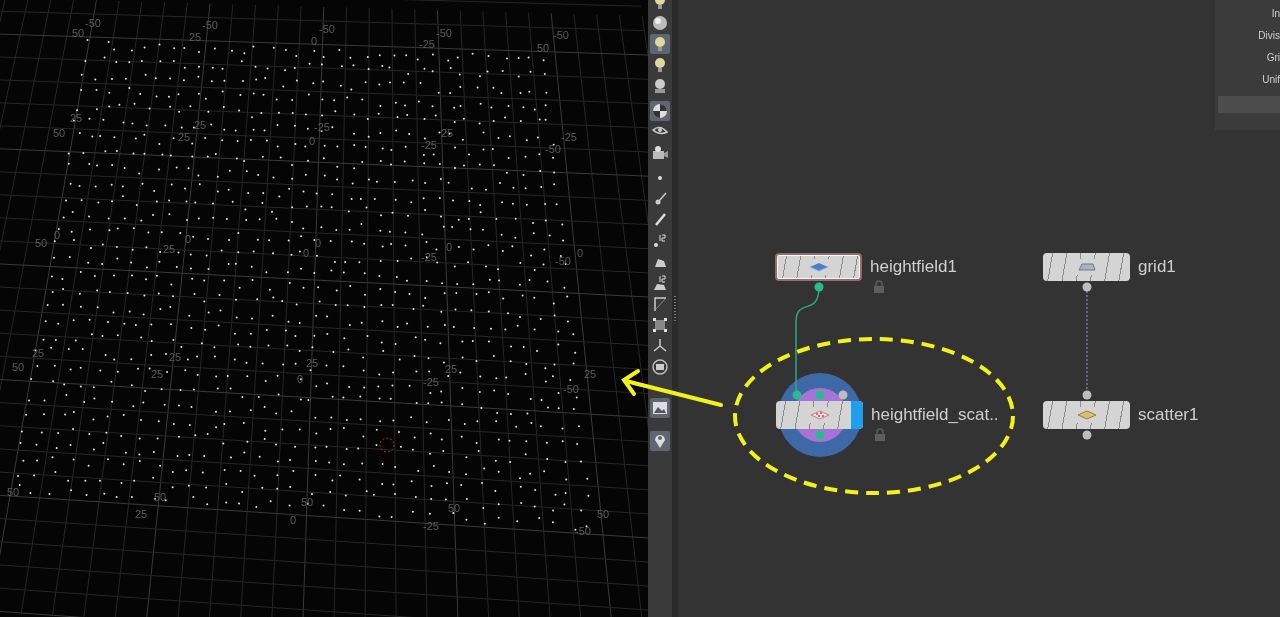  What do you see at coordinates (660, 441) in the screenshot?
I see `location-pin-icon` at bounding box center [660, 441].